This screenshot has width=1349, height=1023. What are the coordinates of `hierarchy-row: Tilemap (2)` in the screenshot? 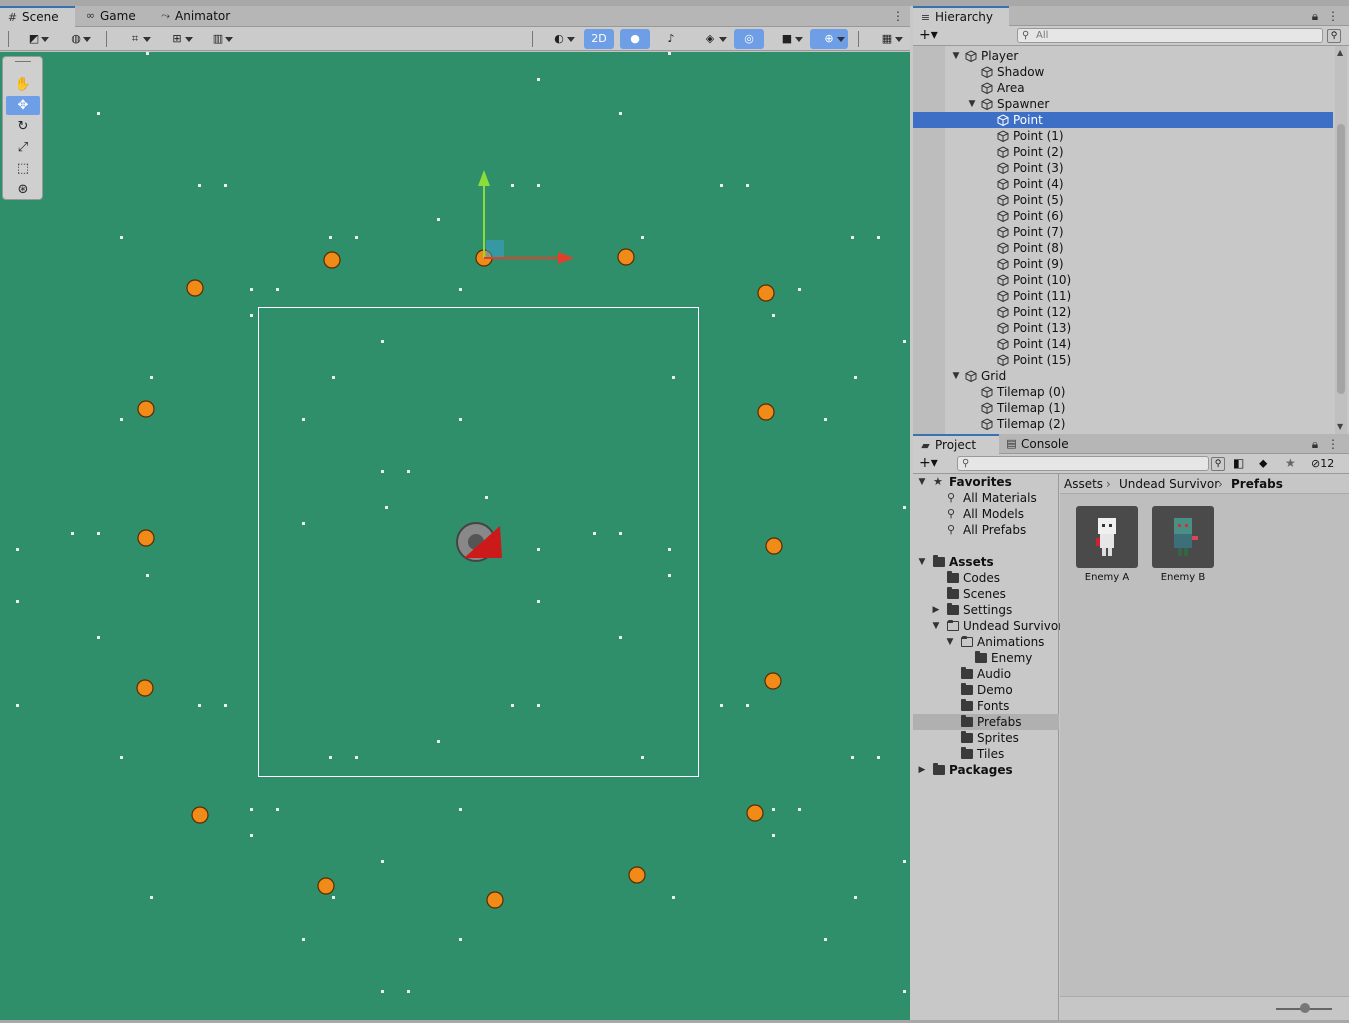 It's located at (1123, 424).